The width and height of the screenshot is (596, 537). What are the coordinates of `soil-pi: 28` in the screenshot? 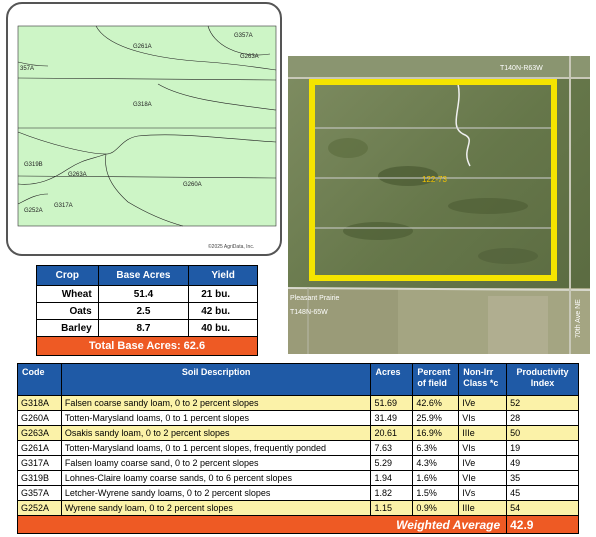 It's located at (542, 418).